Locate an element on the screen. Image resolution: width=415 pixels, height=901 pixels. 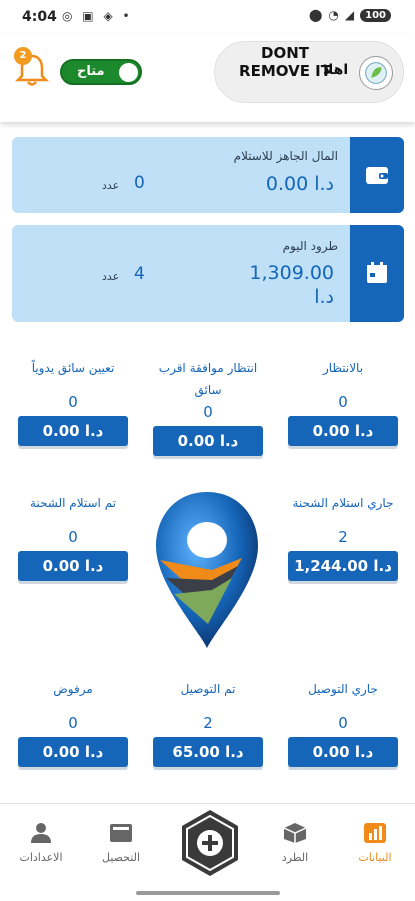
stat-amount: 65.00 د.ا is located at coordinates (208, 752).